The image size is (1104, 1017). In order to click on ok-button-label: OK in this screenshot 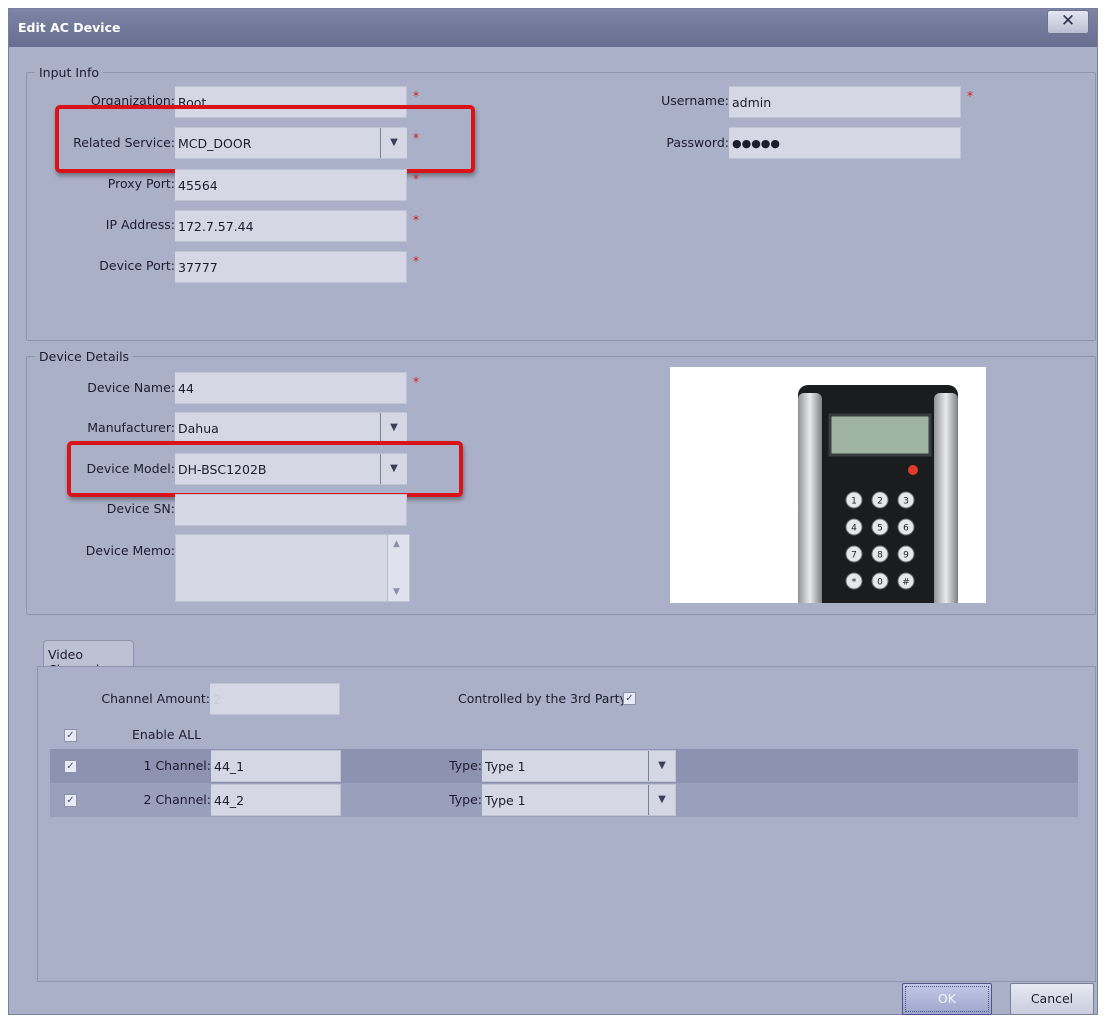, I will do `click(947, 998)`.